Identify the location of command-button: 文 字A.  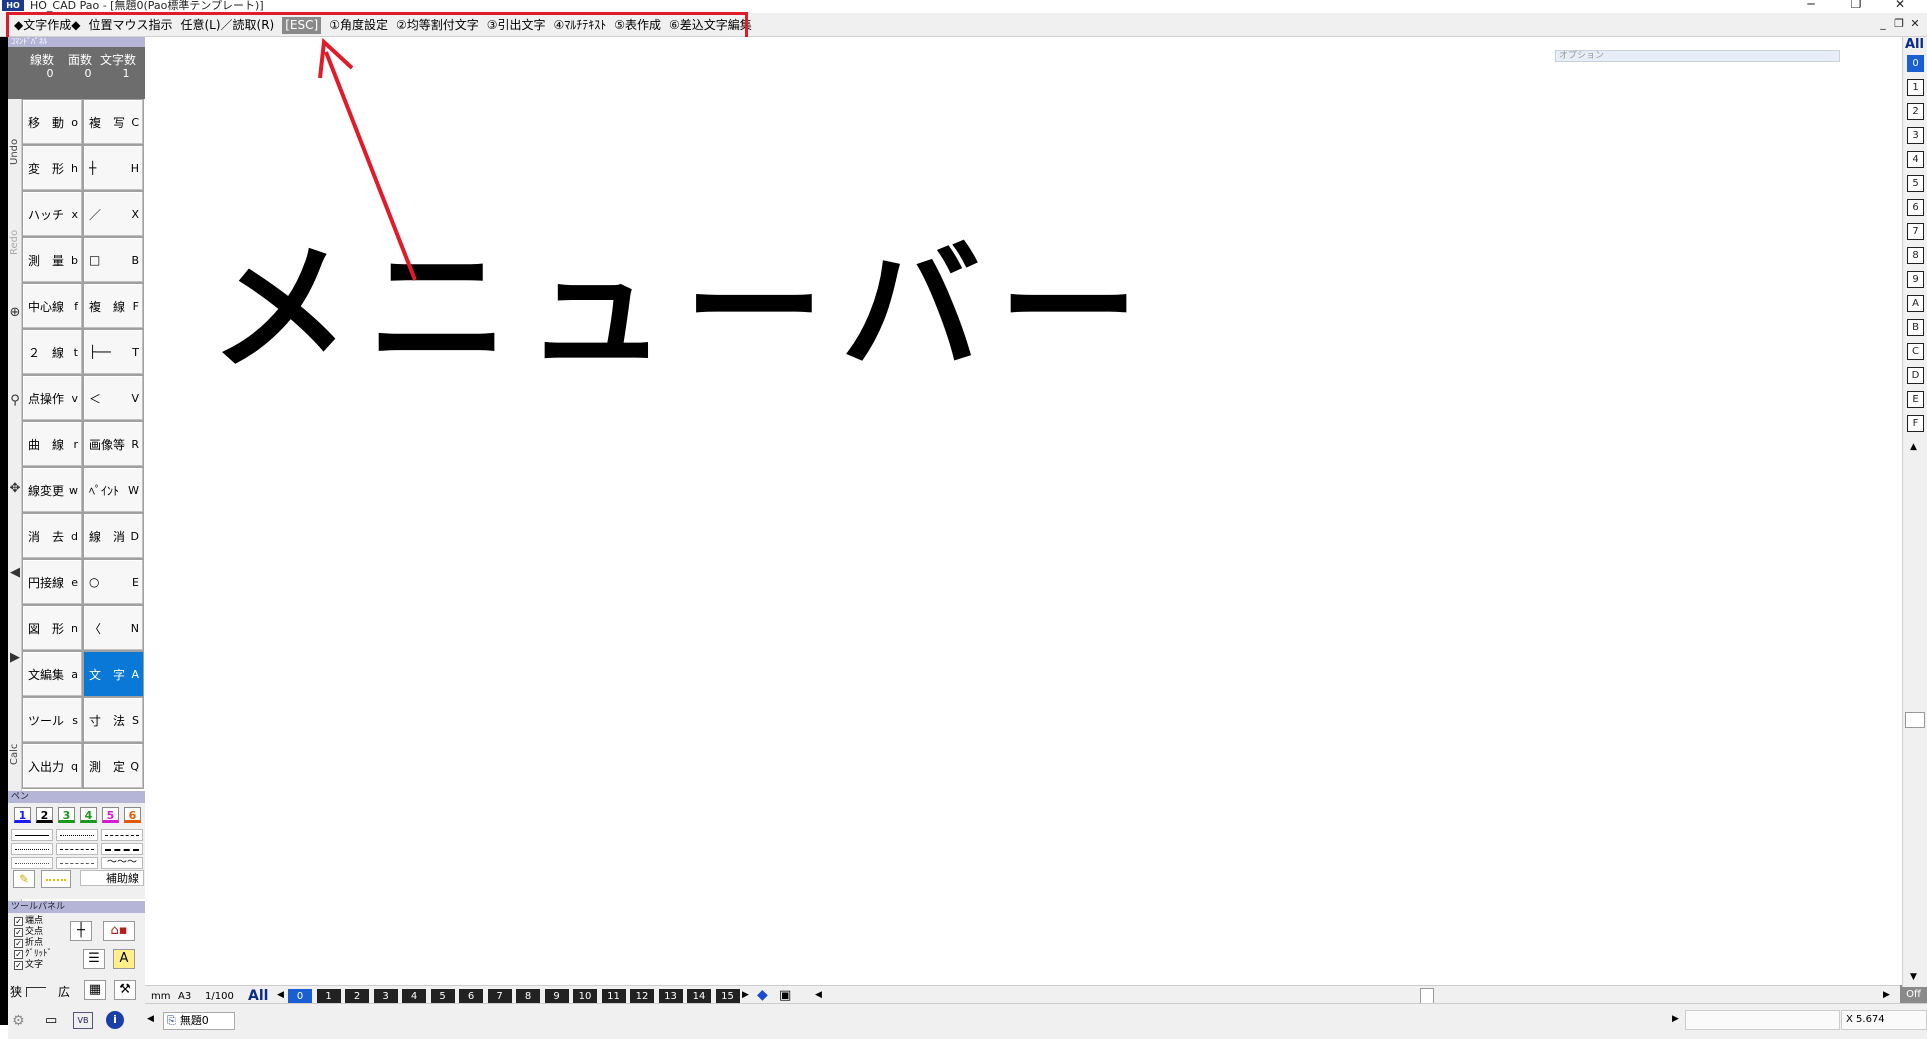
(113, 674).